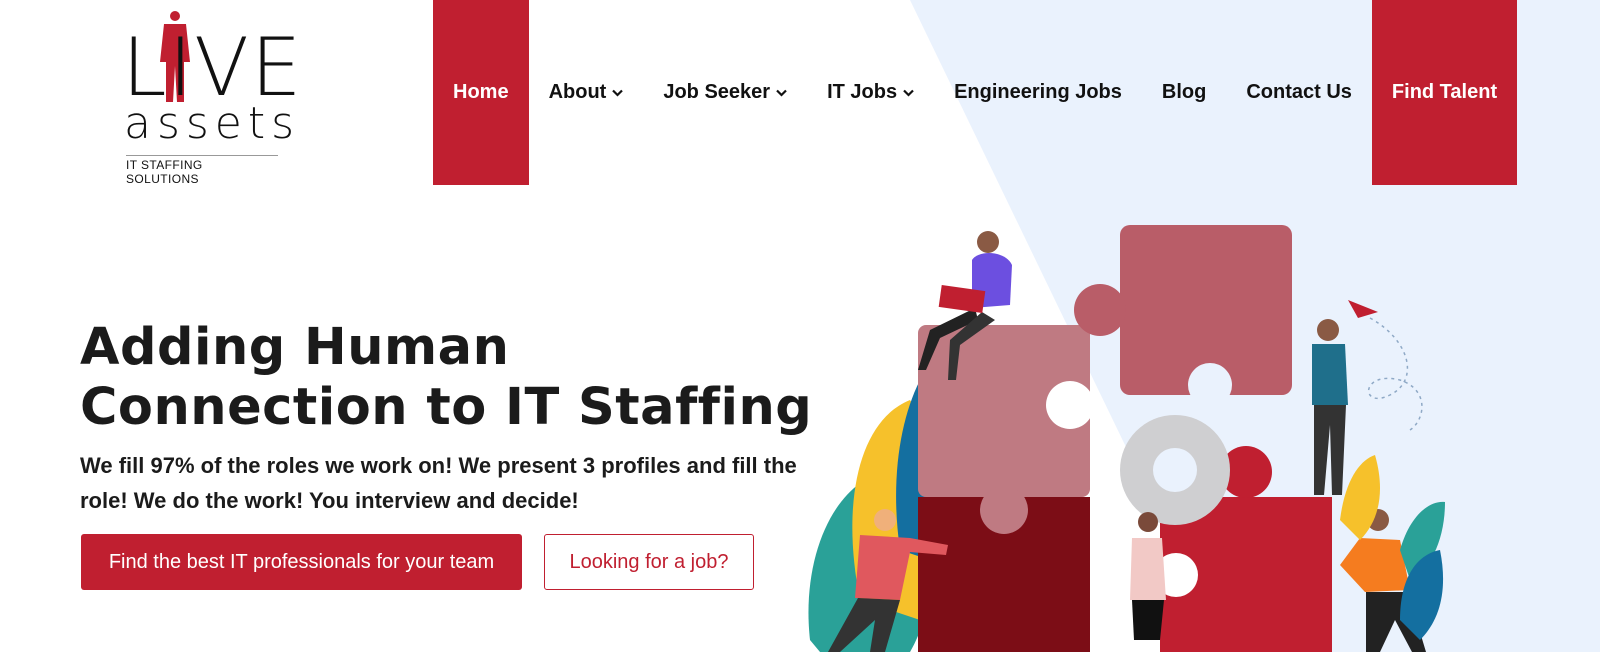 The image size is (1600, 652). I want to click on nav-item-label: Blog, so click(1184, 92).